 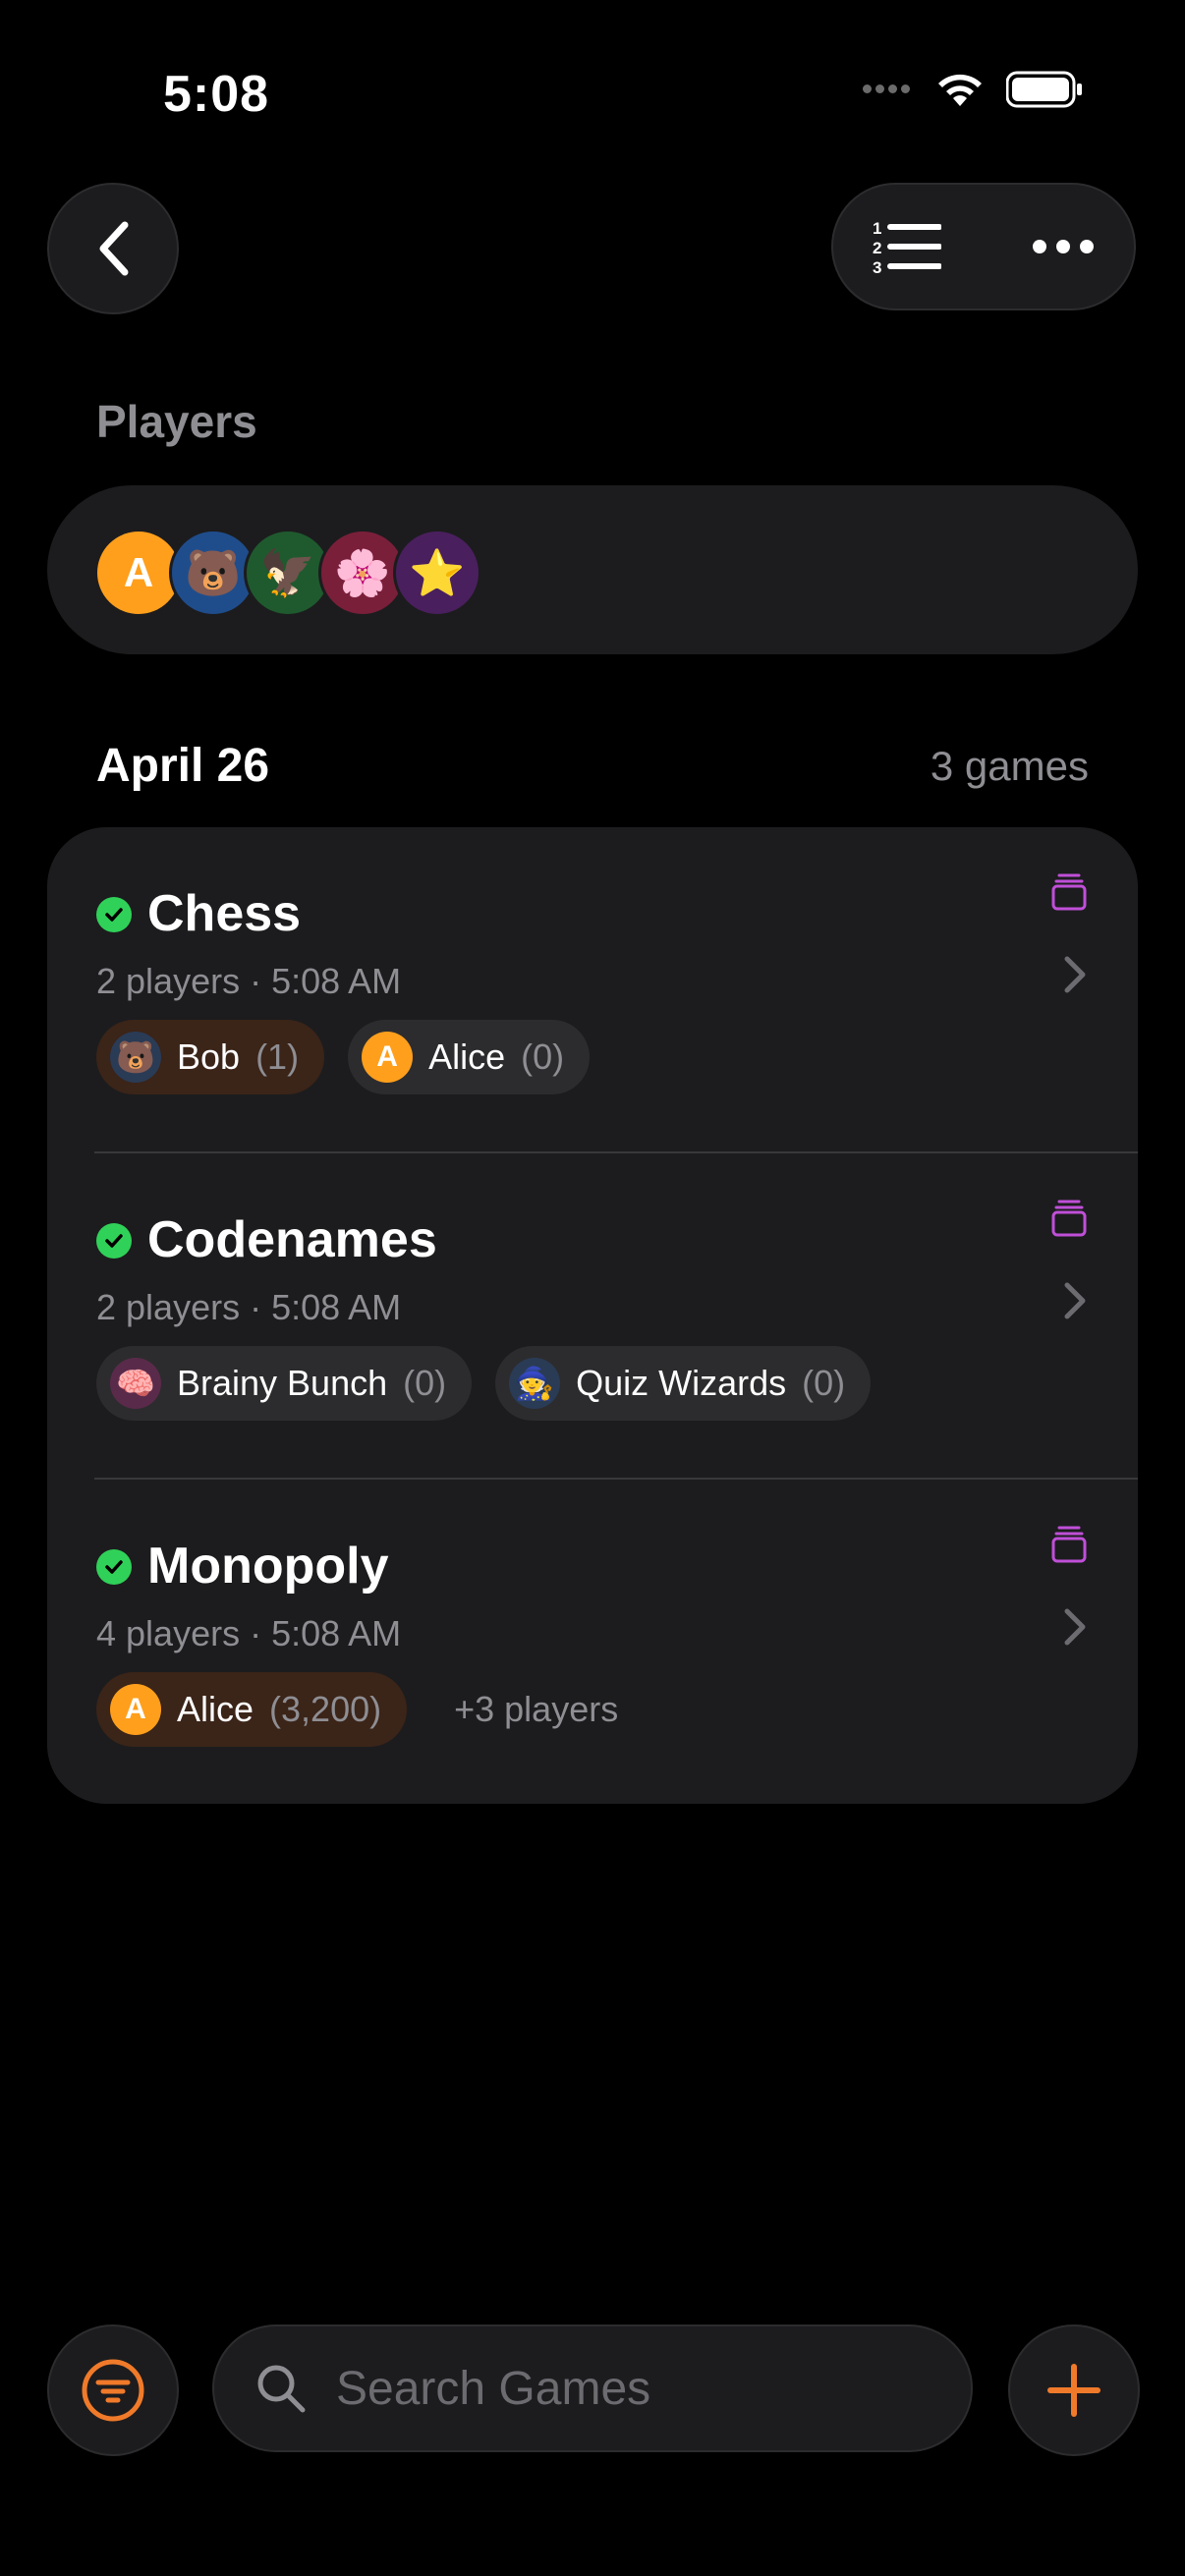 I want to click on player-chip: 🐻 Bob (1), so click(x=211, y=1057).